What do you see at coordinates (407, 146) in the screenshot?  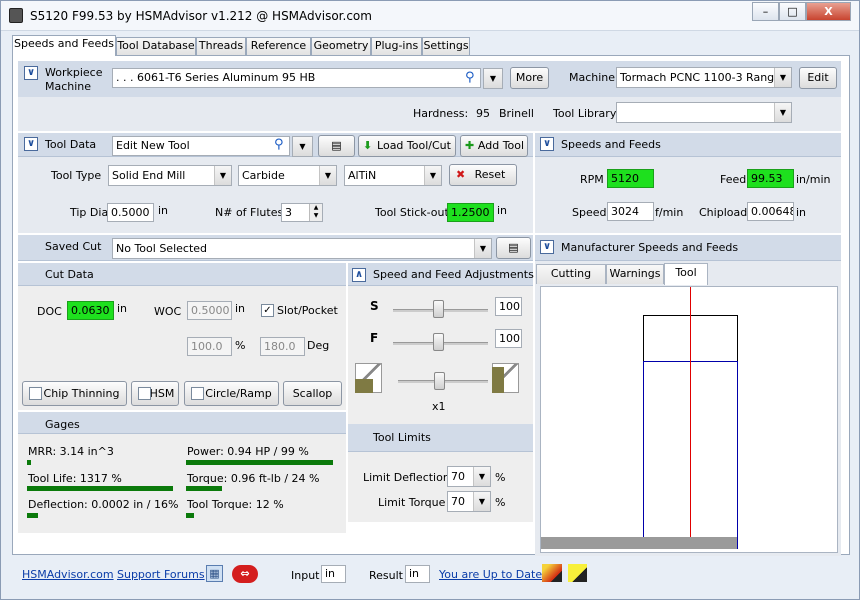 I see `load-tool-button: ⬇ Load Tool/Cut` at bounding box center [407, 146].